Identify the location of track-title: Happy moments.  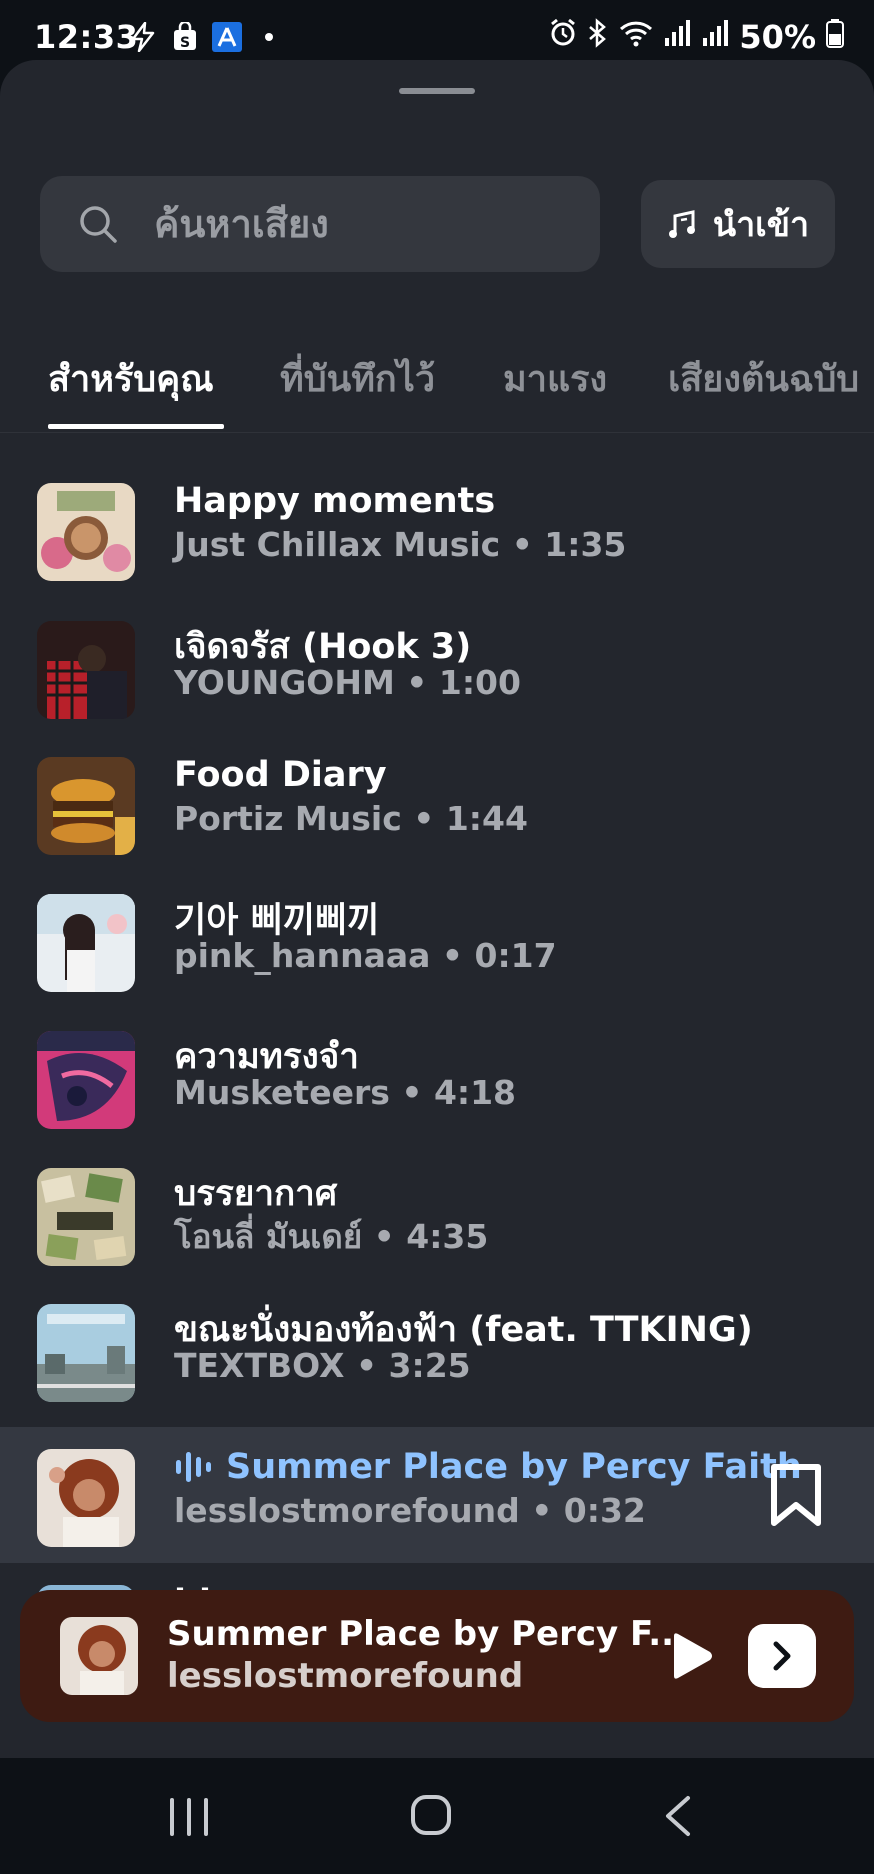
(335, 501).